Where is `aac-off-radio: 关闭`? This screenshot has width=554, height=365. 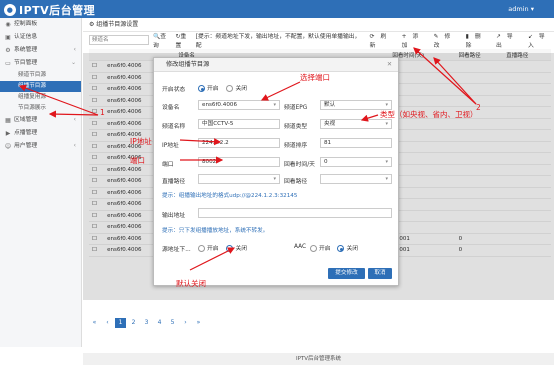
aac-off-radio: 关闭 is located at coordinates (348, 248).